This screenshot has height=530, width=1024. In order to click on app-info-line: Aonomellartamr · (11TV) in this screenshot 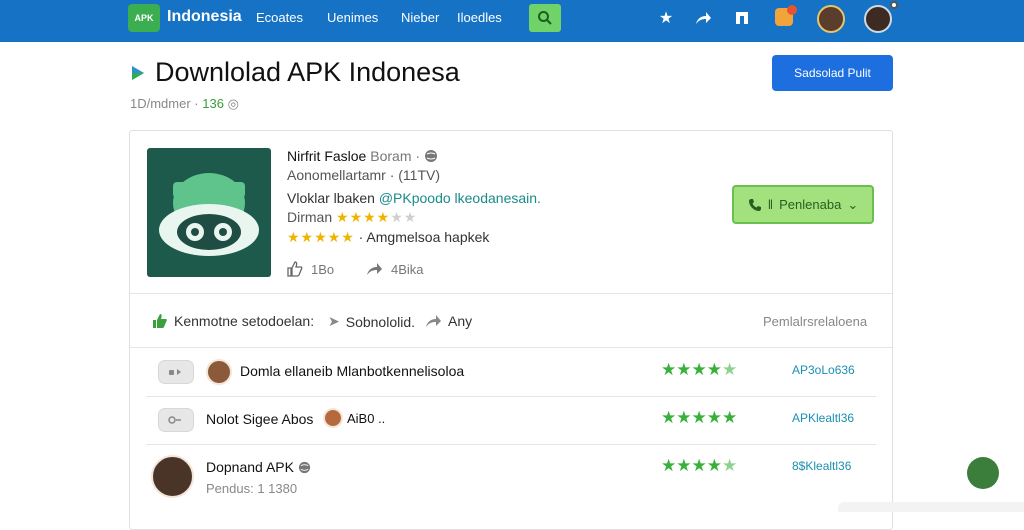, I will do `click(364, 175)`.